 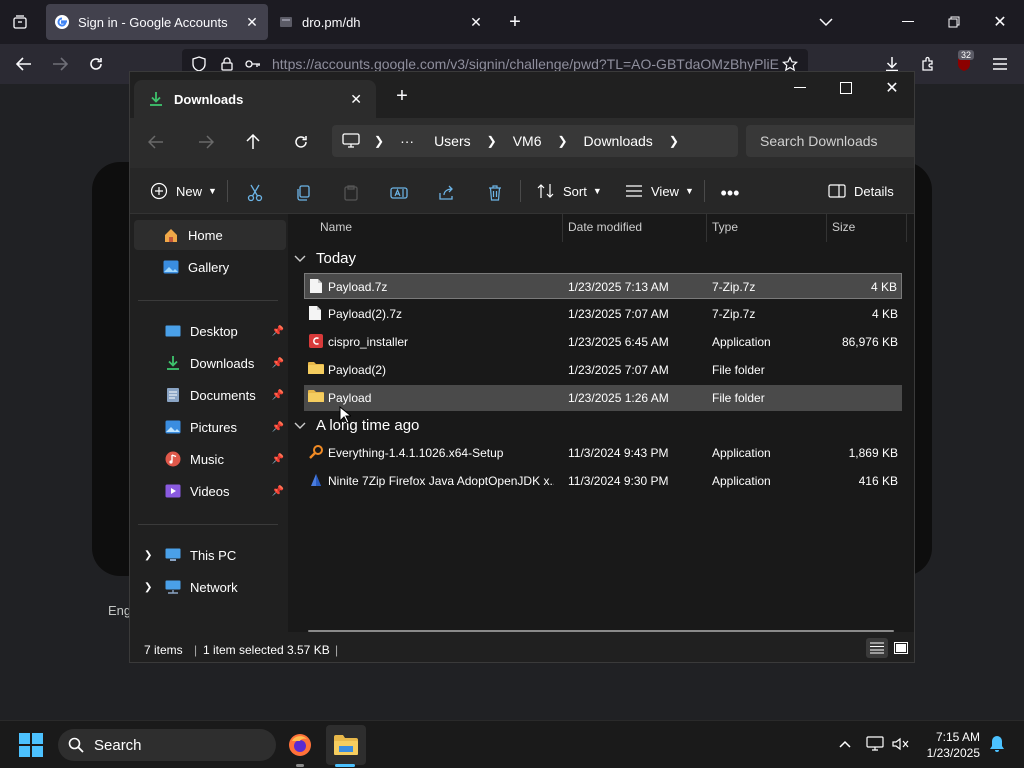 What do you see at coordinates (953, 745) in the screenshot?
I see `system-clock: 7:15 AM 1/23/2025` at bounding box center [953, 745].